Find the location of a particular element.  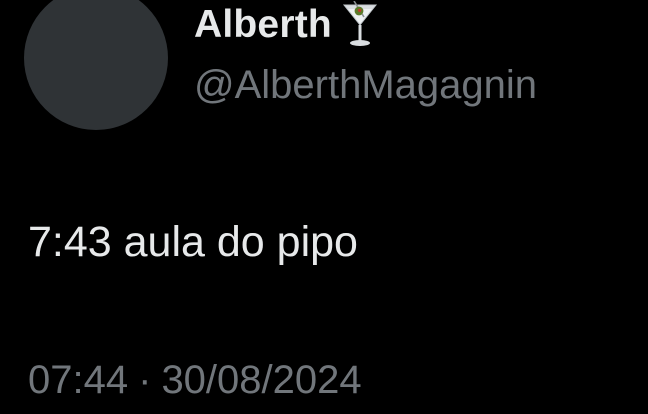

author-display-name: Alberth is located at coordinates (263, 25).